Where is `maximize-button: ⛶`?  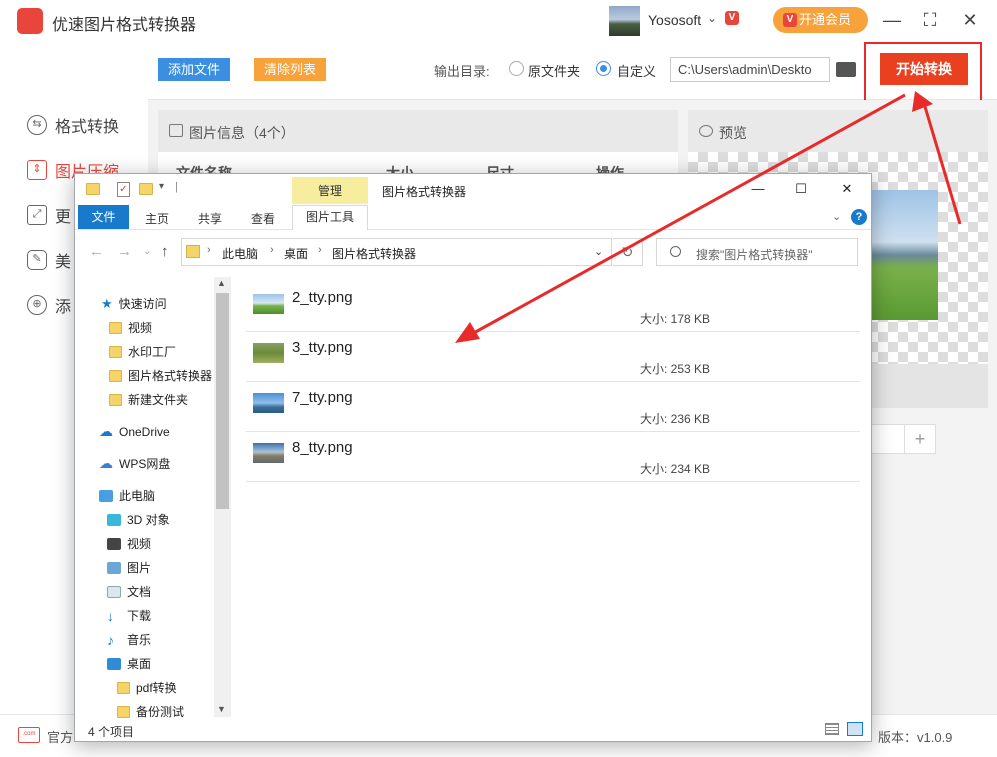
maximize-button: ⛶ is located at coordinates (930, 20).